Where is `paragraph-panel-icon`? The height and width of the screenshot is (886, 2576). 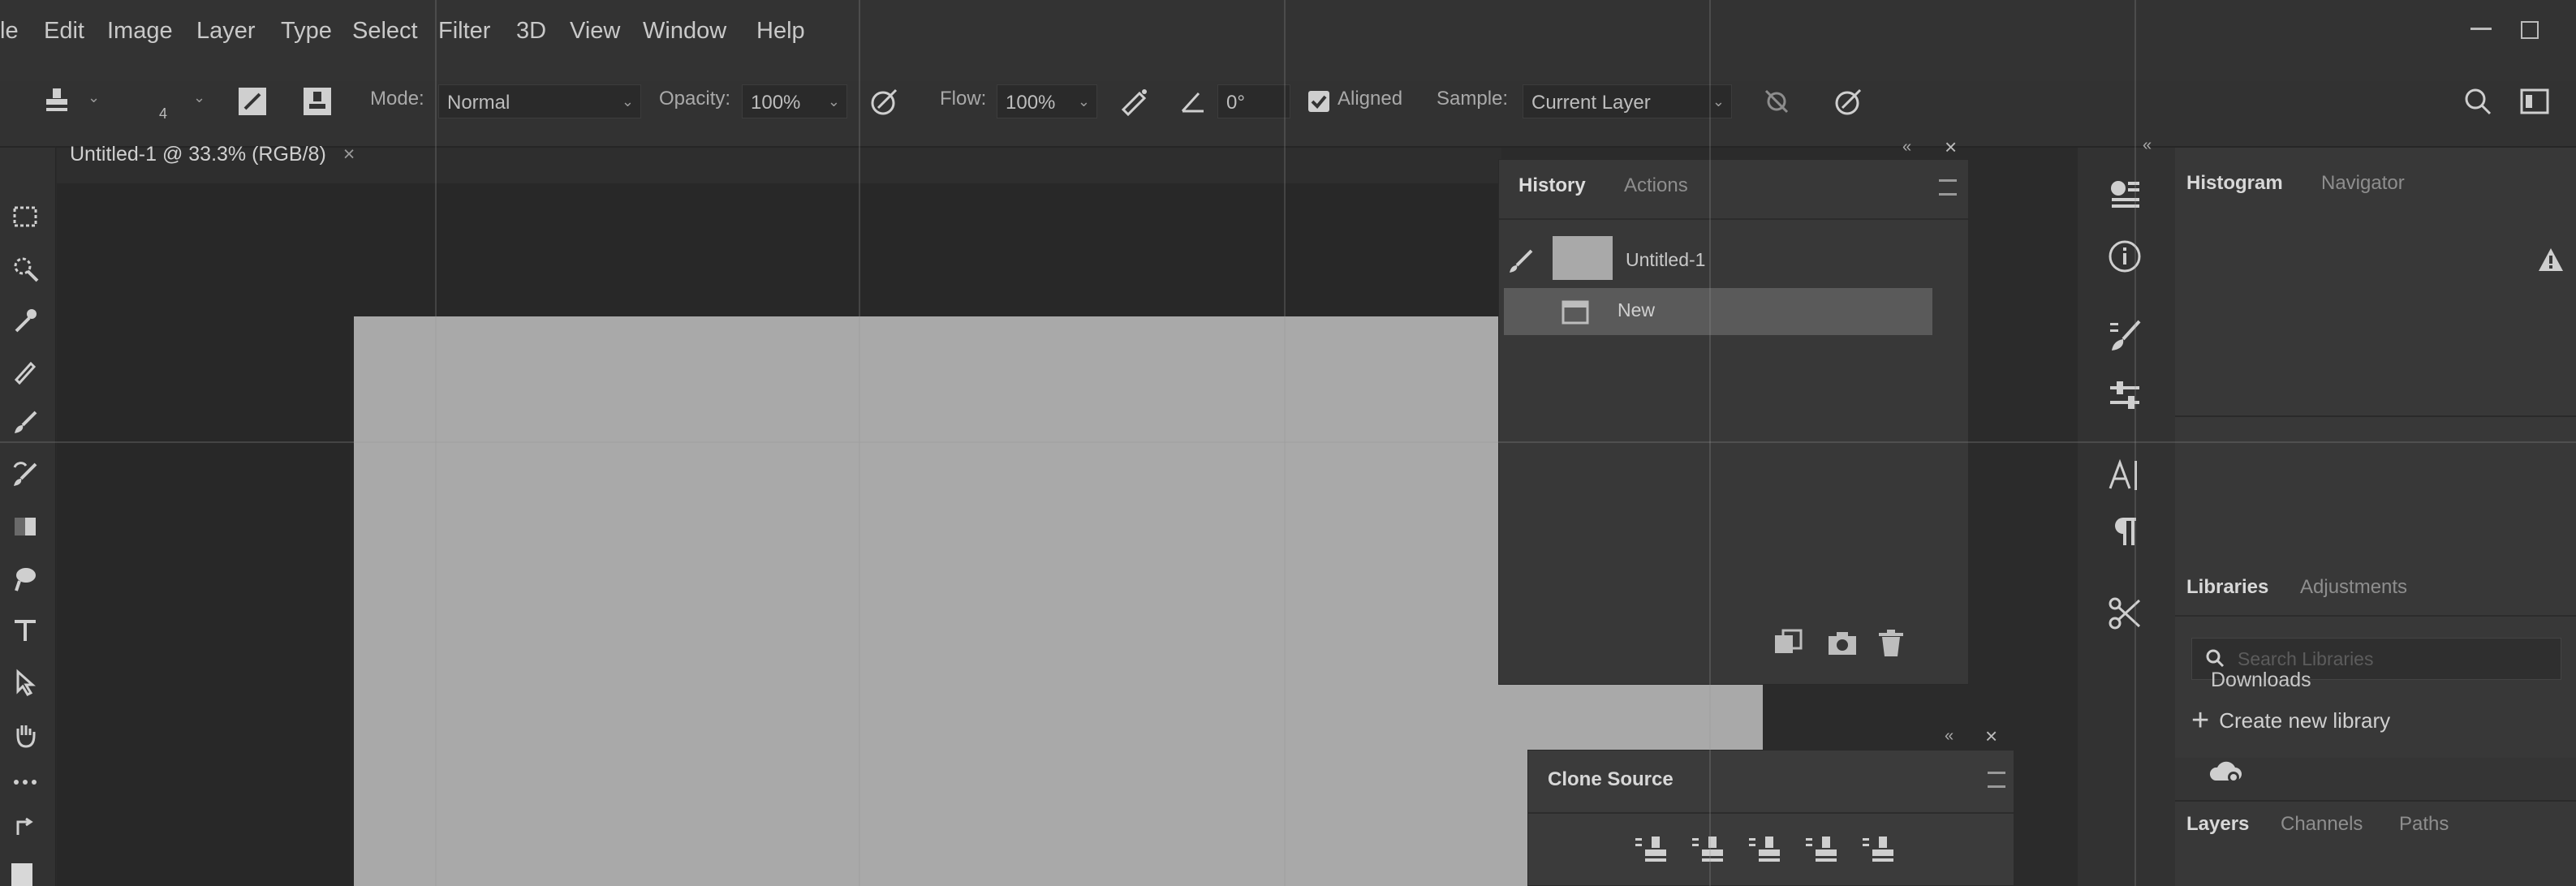
paragraph-panel-icon is located at coordinates (2125, 530).